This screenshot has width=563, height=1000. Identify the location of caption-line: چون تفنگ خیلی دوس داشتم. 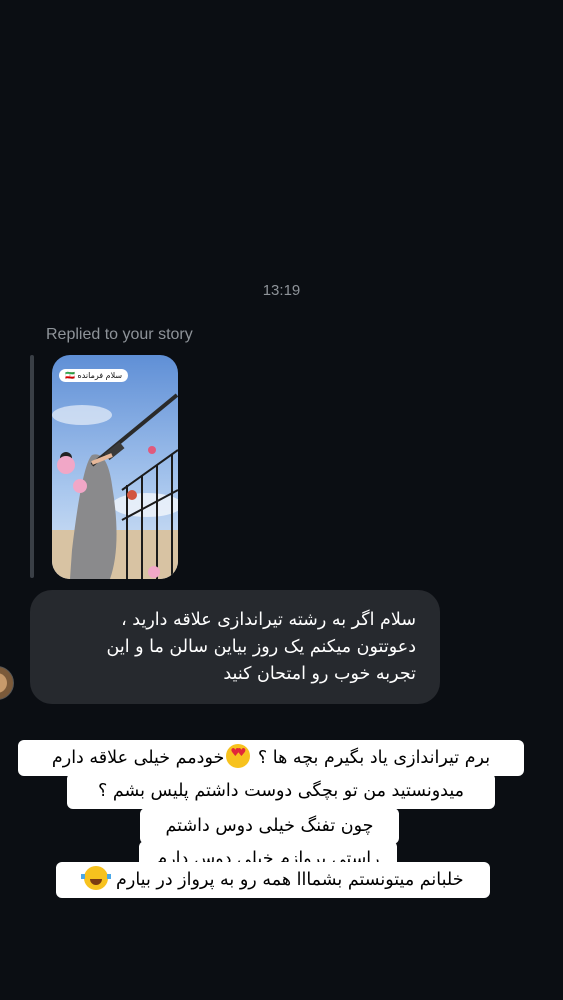
(269, 826).